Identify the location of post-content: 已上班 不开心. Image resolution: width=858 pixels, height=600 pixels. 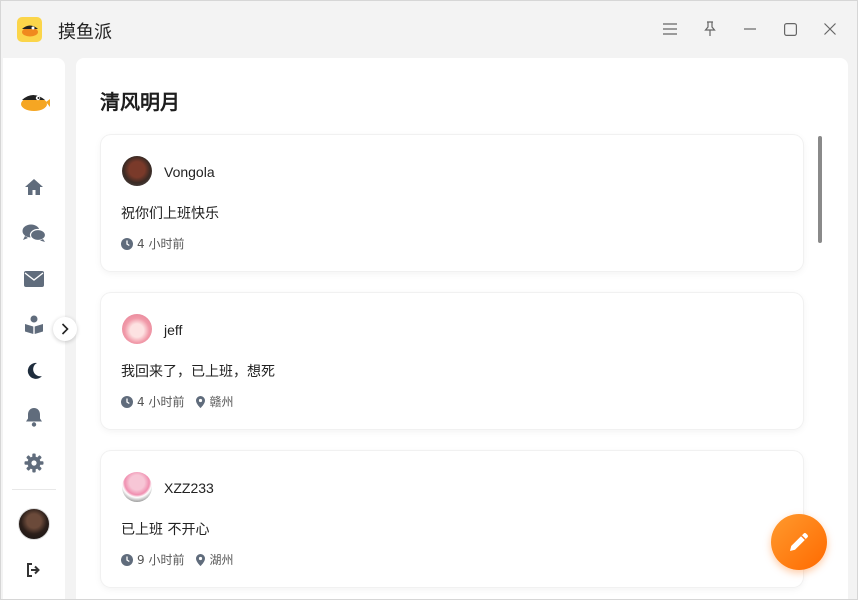
(165, 530).